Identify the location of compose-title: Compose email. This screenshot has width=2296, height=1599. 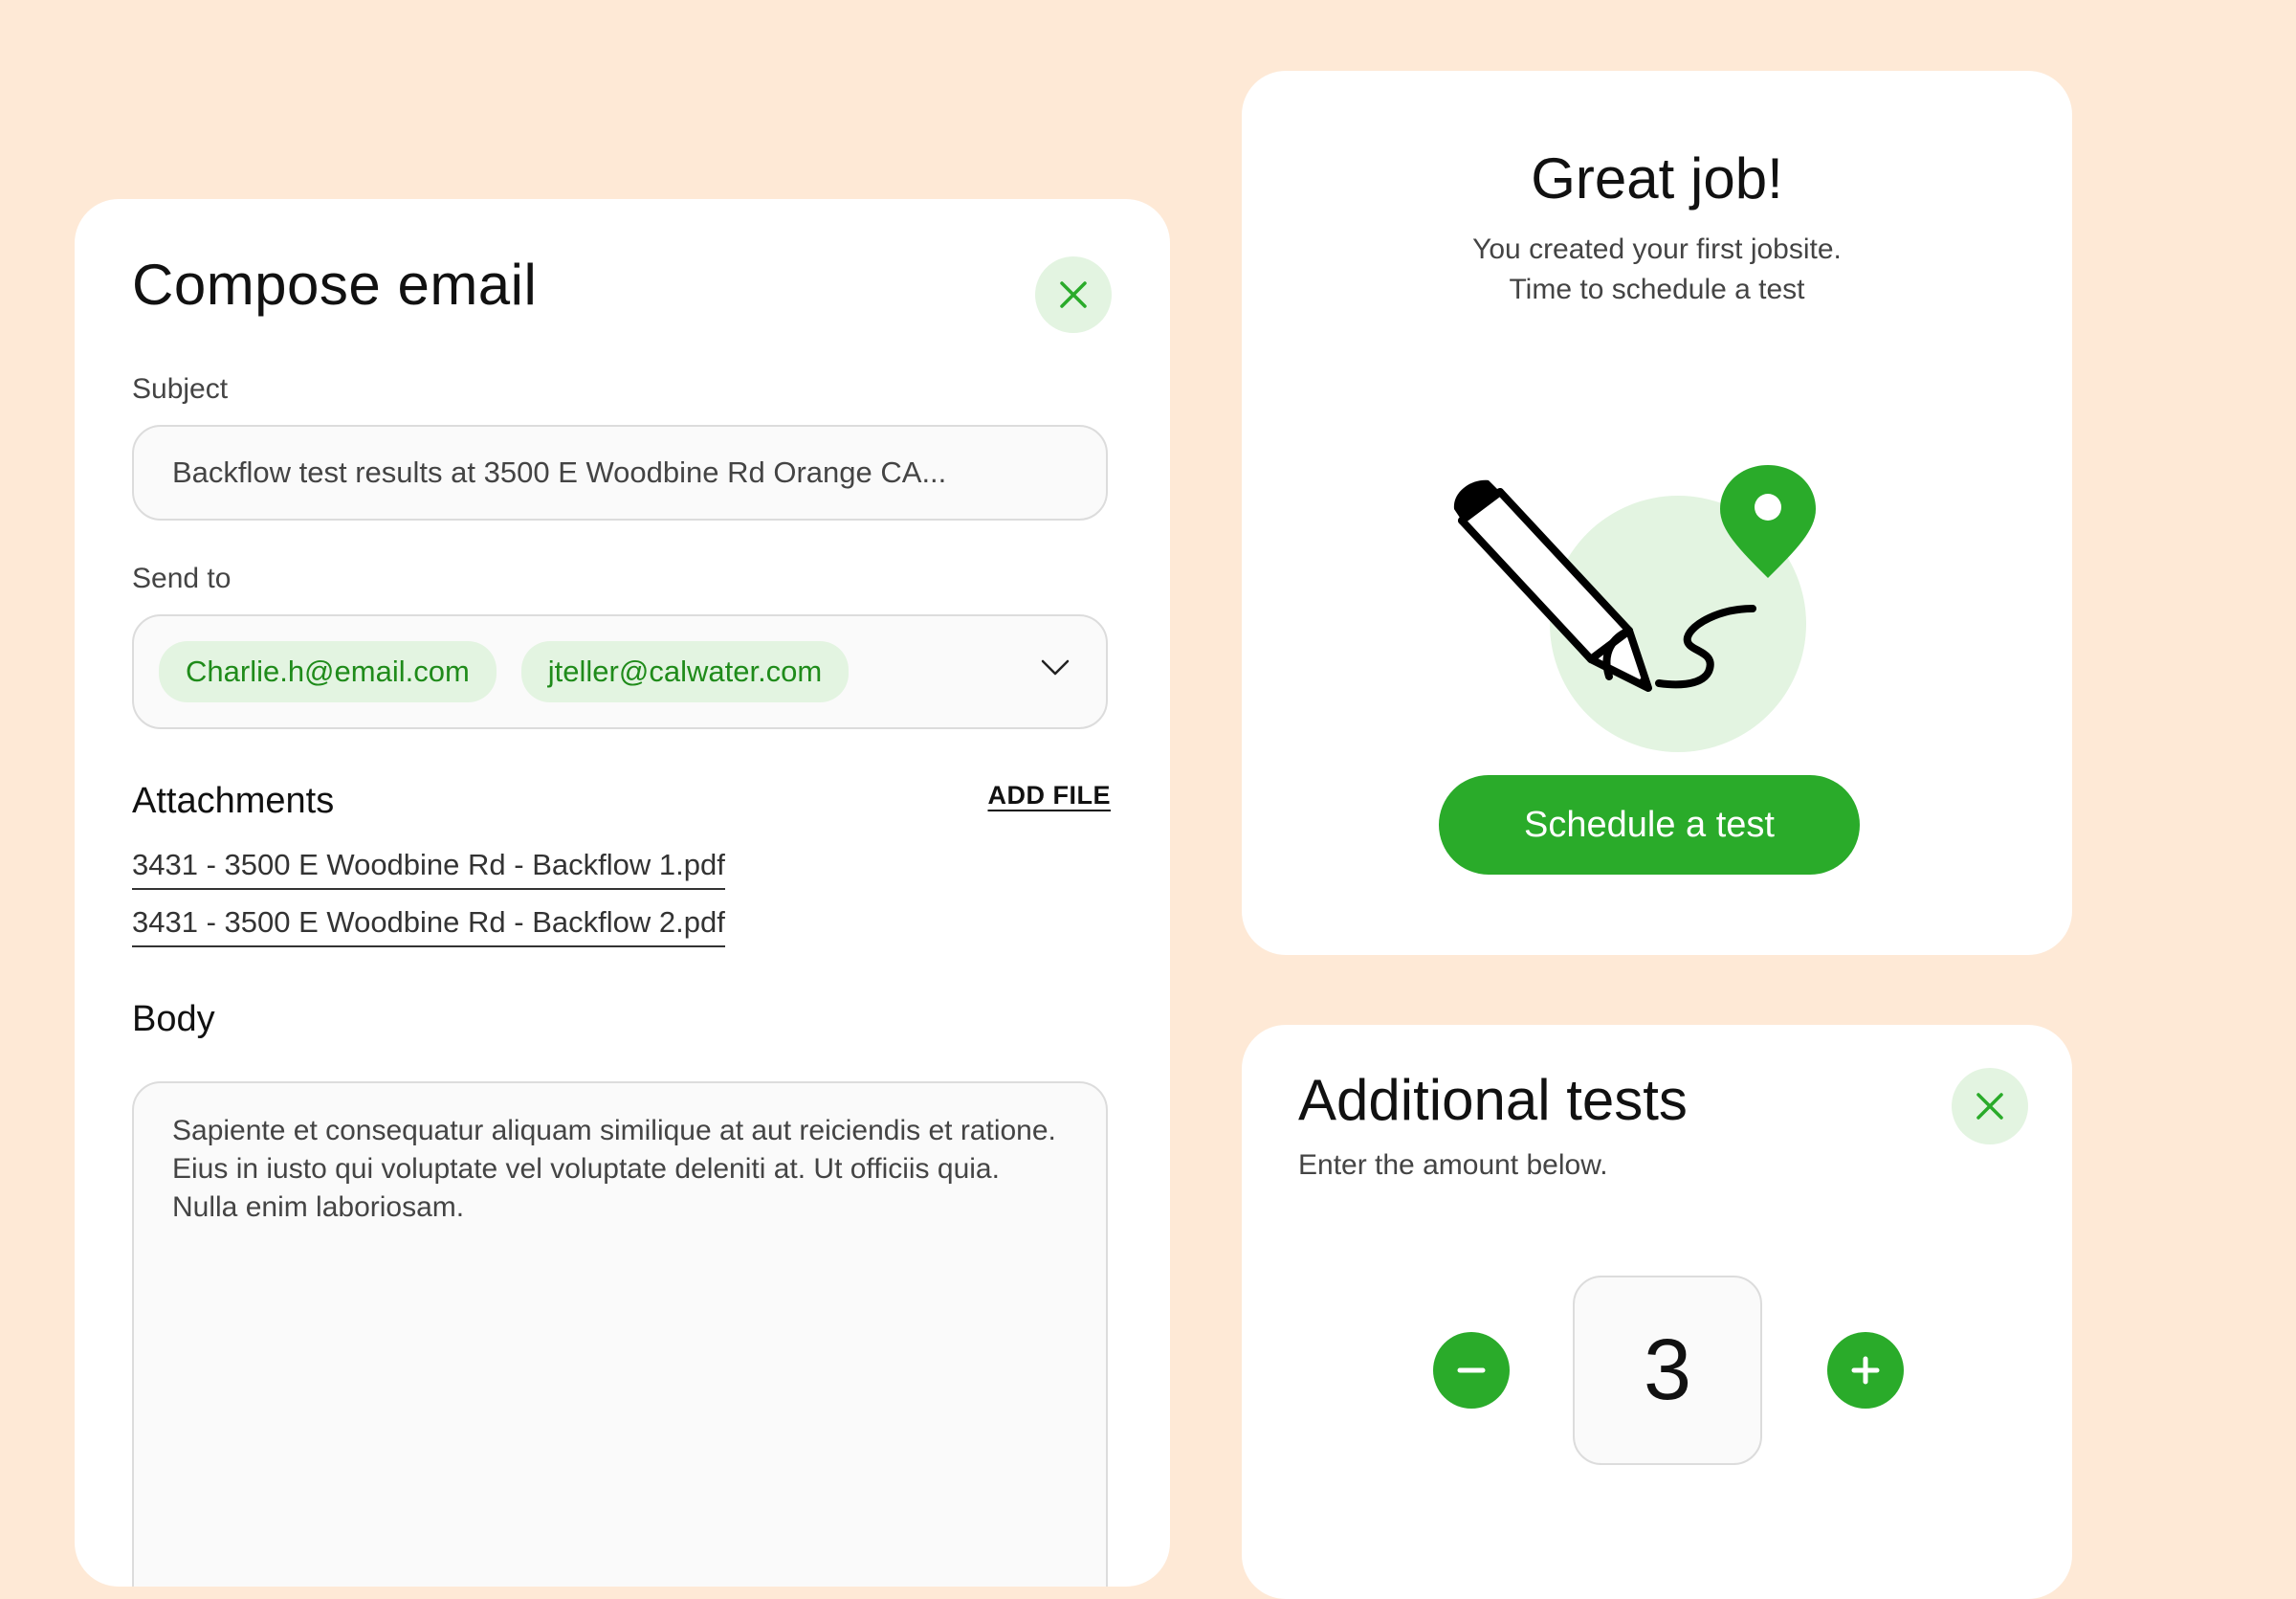
(335, 285).